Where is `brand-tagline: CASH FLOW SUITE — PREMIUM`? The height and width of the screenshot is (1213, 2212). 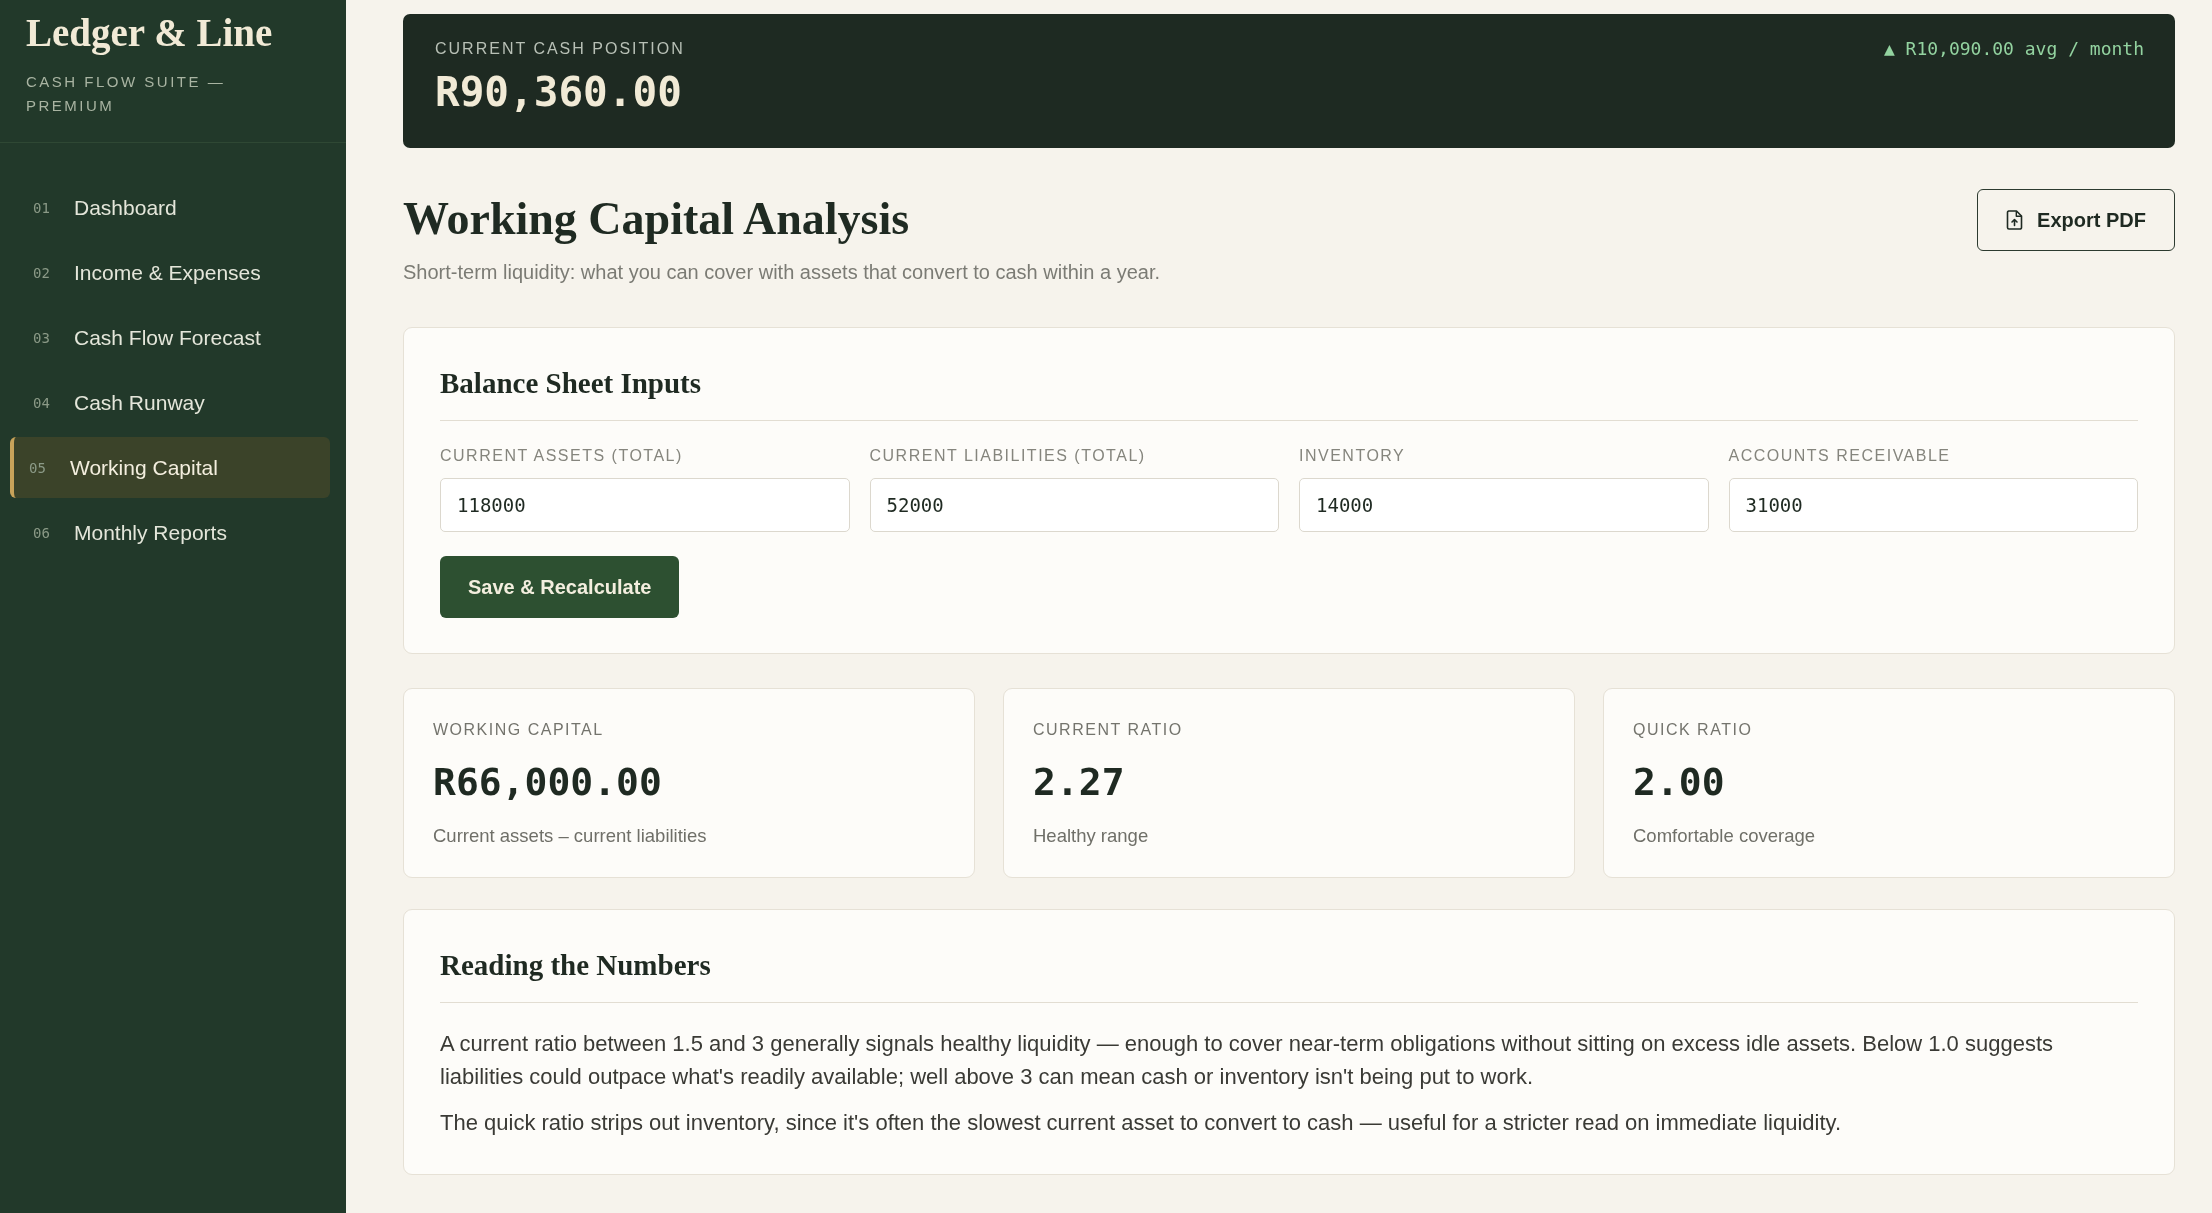 brand-tagline: CASH FLOW SUITE — PREMIUM is located at coordinates (126, 94).